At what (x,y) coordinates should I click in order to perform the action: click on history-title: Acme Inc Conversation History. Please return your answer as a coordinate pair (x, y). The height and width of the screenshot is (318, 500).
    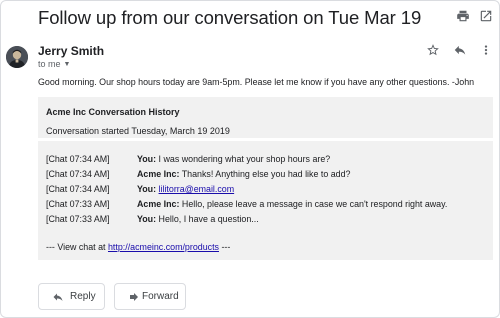
    Looking at the image, I should click on (113, 112).